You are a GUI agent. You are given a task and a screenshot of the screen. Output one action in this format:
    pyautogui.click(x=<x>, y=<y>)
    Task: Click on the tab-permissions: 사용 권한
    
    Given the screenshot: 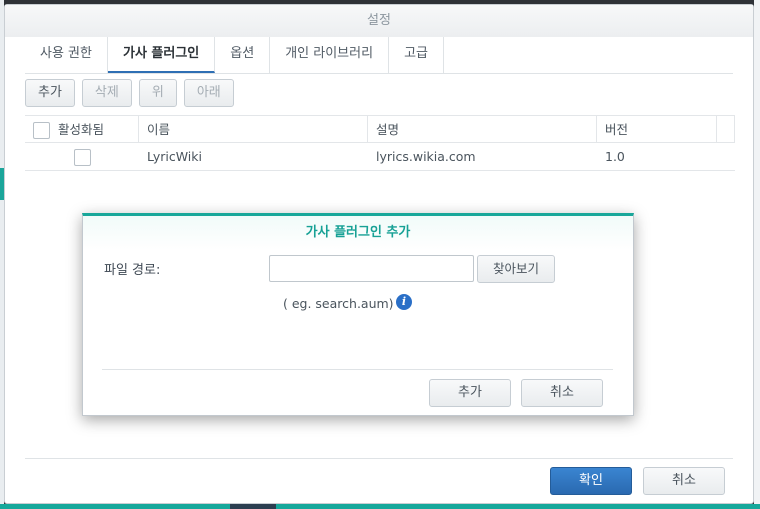 What is the action you would take?
    pyautogui.click(x=66, y=55)
    